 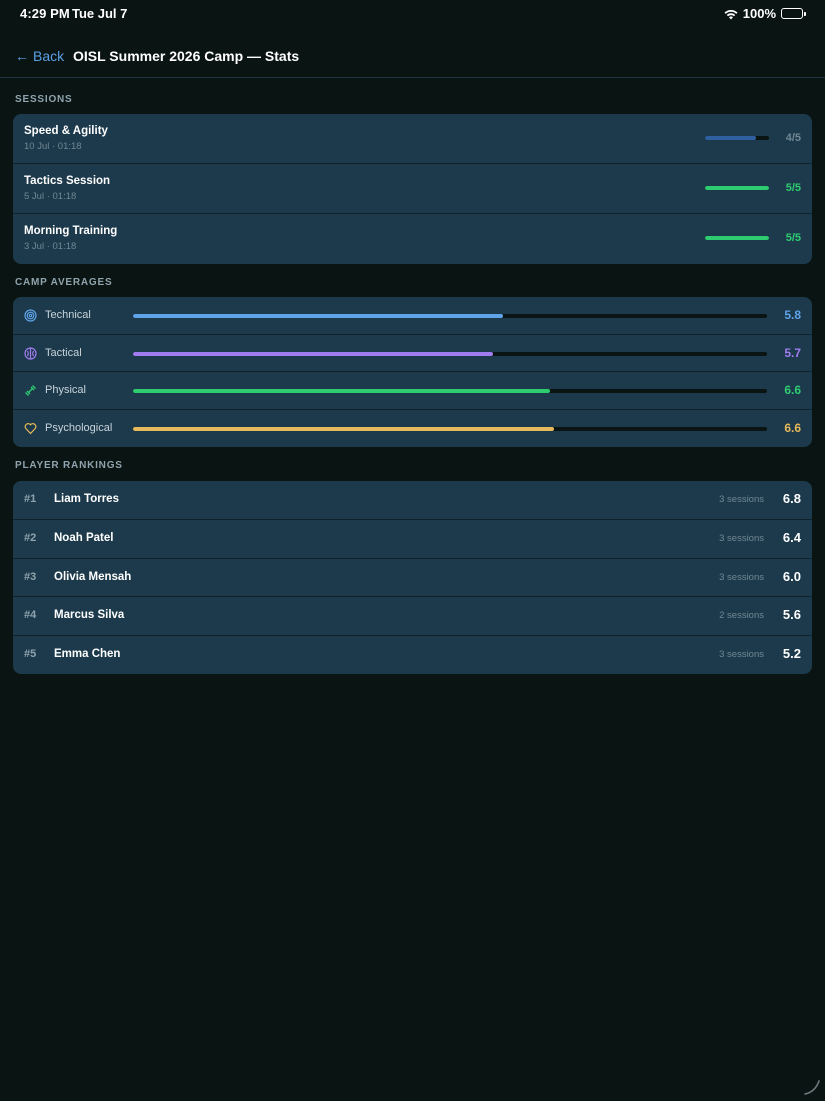 I want to click on page-title: OISL Summer 2026 Camp — Stats, so click(x=186, y=56).